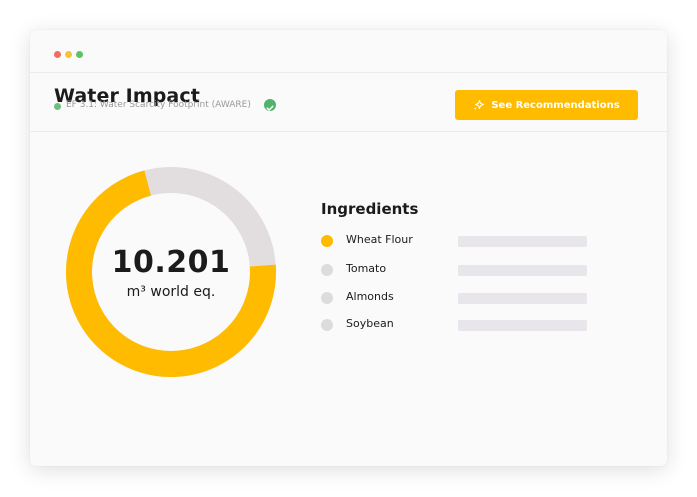  Describe the element at coordinates (379, 239) in the screenshot. I see `ingredient-label: Wheat Flour` at that location.